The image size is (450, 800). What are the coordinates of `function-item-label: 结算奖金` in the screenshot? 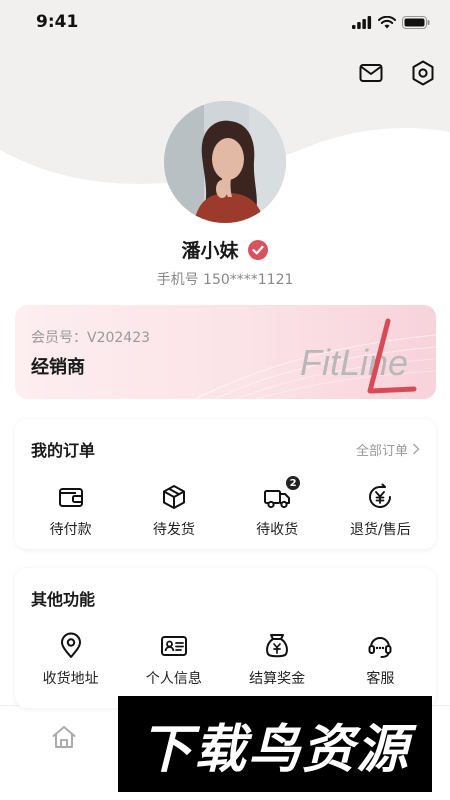 It's located at (277, 679).